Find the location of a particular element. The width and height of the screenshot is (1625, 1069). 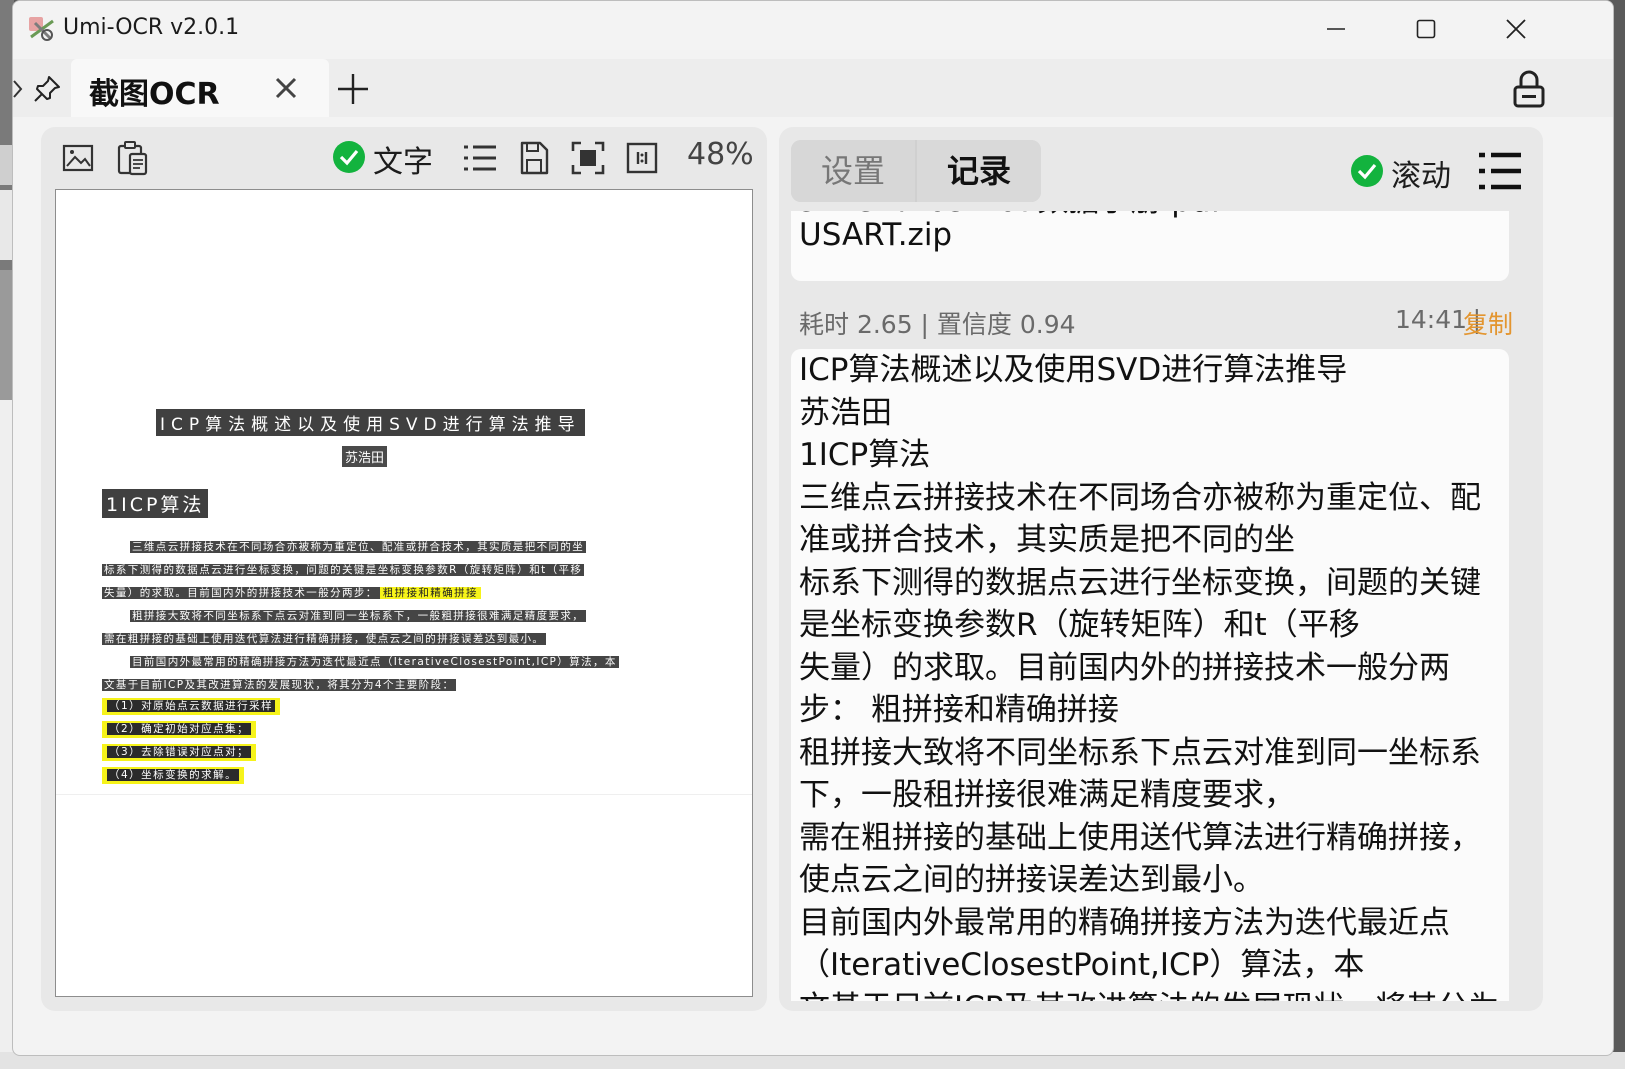

minimize-icon is located at coordinates (1336, 29).